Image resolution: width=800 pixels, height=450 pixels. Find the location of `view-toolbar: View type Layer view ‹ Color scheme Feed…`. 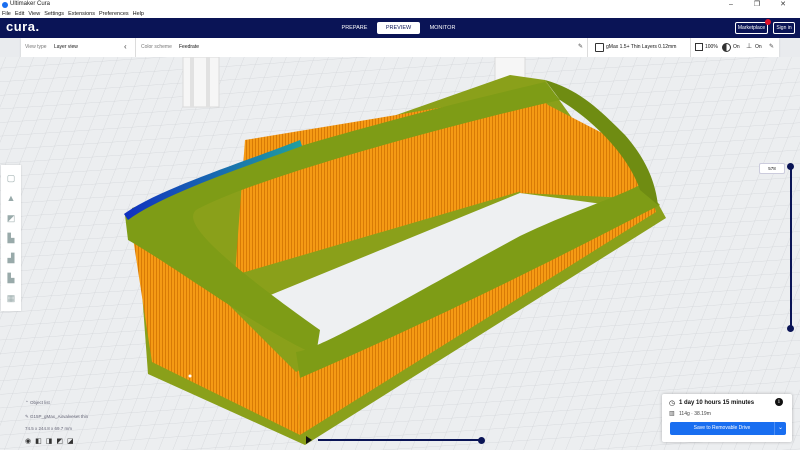

view-toolbar: View type Layer view ‹ Color scheme Feed… is located at coordinates (400, 47).